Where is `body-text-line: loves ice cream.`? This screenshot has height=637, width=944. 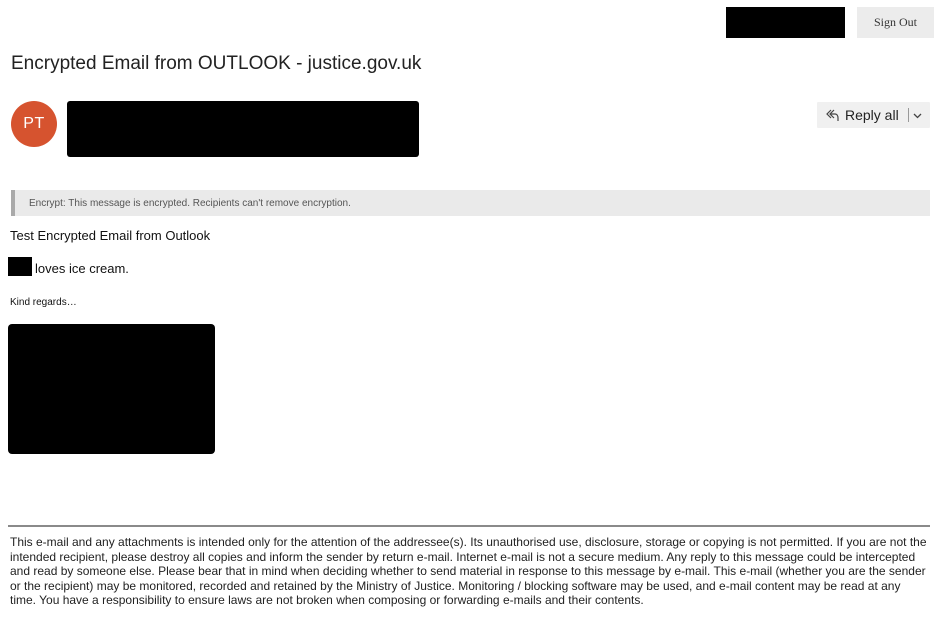
body-text-line: loves ice cream. is located at coordinates (82, 268).